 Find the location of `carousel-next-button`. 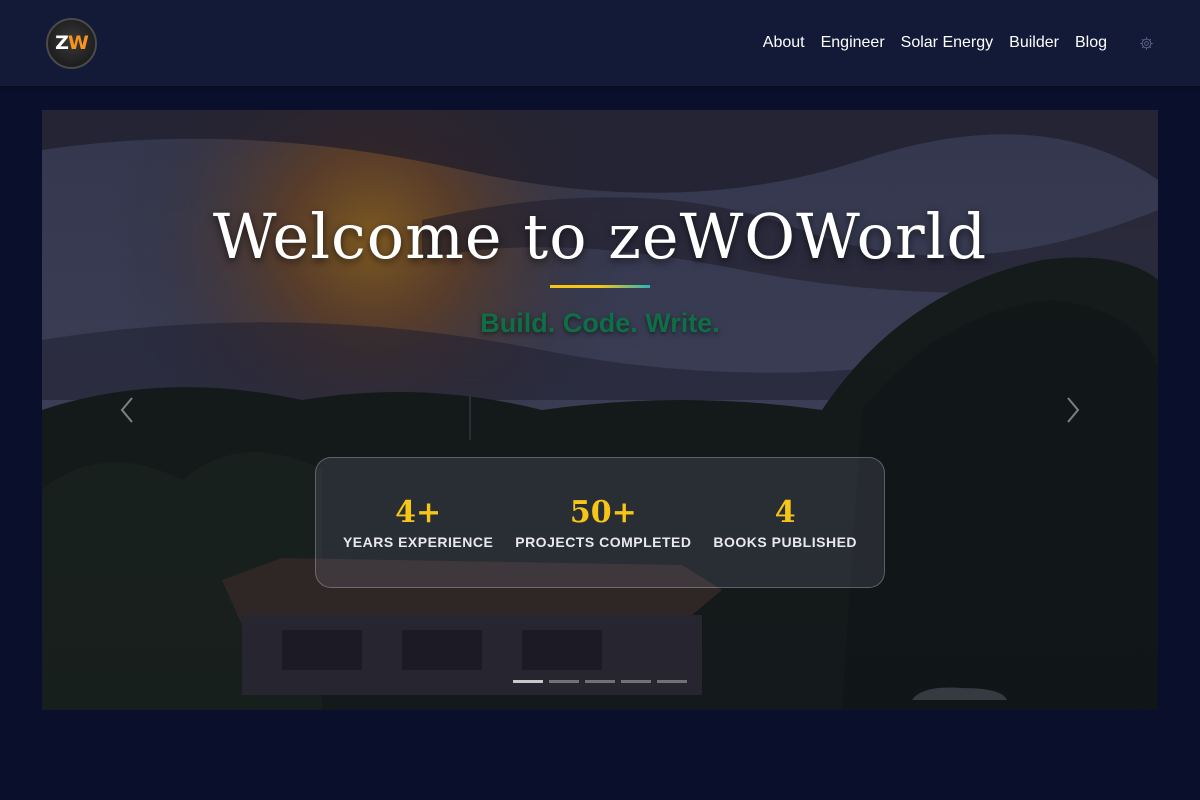

carousel-next-button is located at coordinates (1073, 410).